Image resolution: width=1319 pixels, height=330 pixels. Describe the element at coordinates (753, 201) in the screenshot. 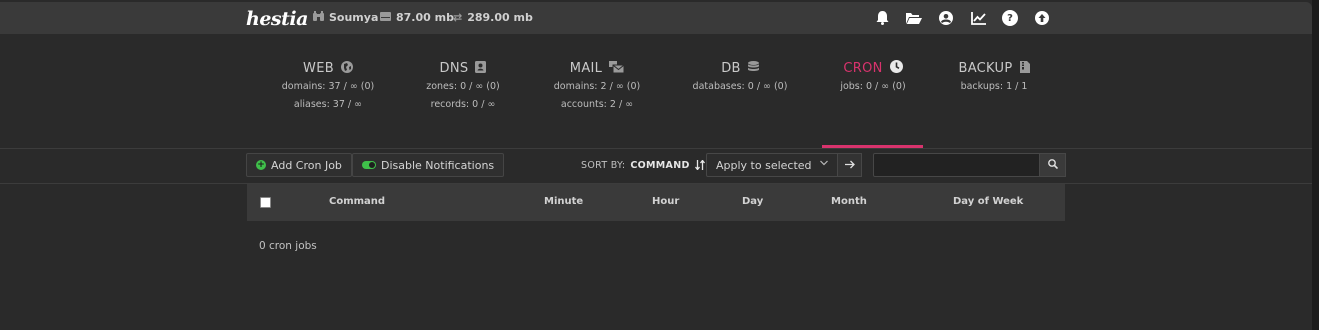

I see `column-day: Day` at that location.